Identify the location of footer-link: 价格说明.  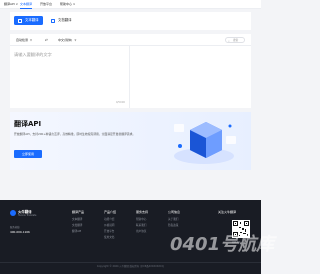
(109, 225).